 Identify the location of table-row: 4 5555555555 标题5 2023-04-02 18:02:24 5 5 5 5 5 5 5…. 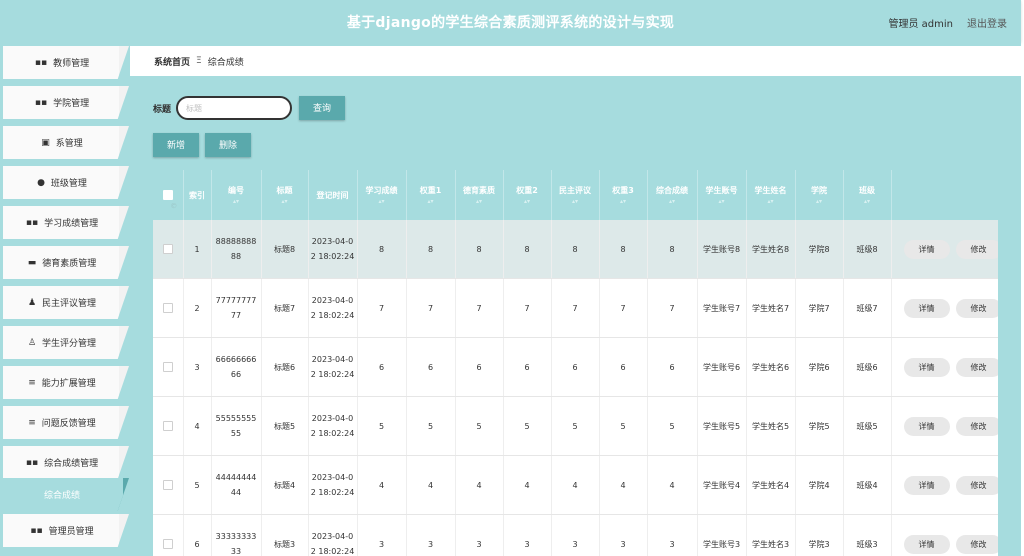
(575, 426).